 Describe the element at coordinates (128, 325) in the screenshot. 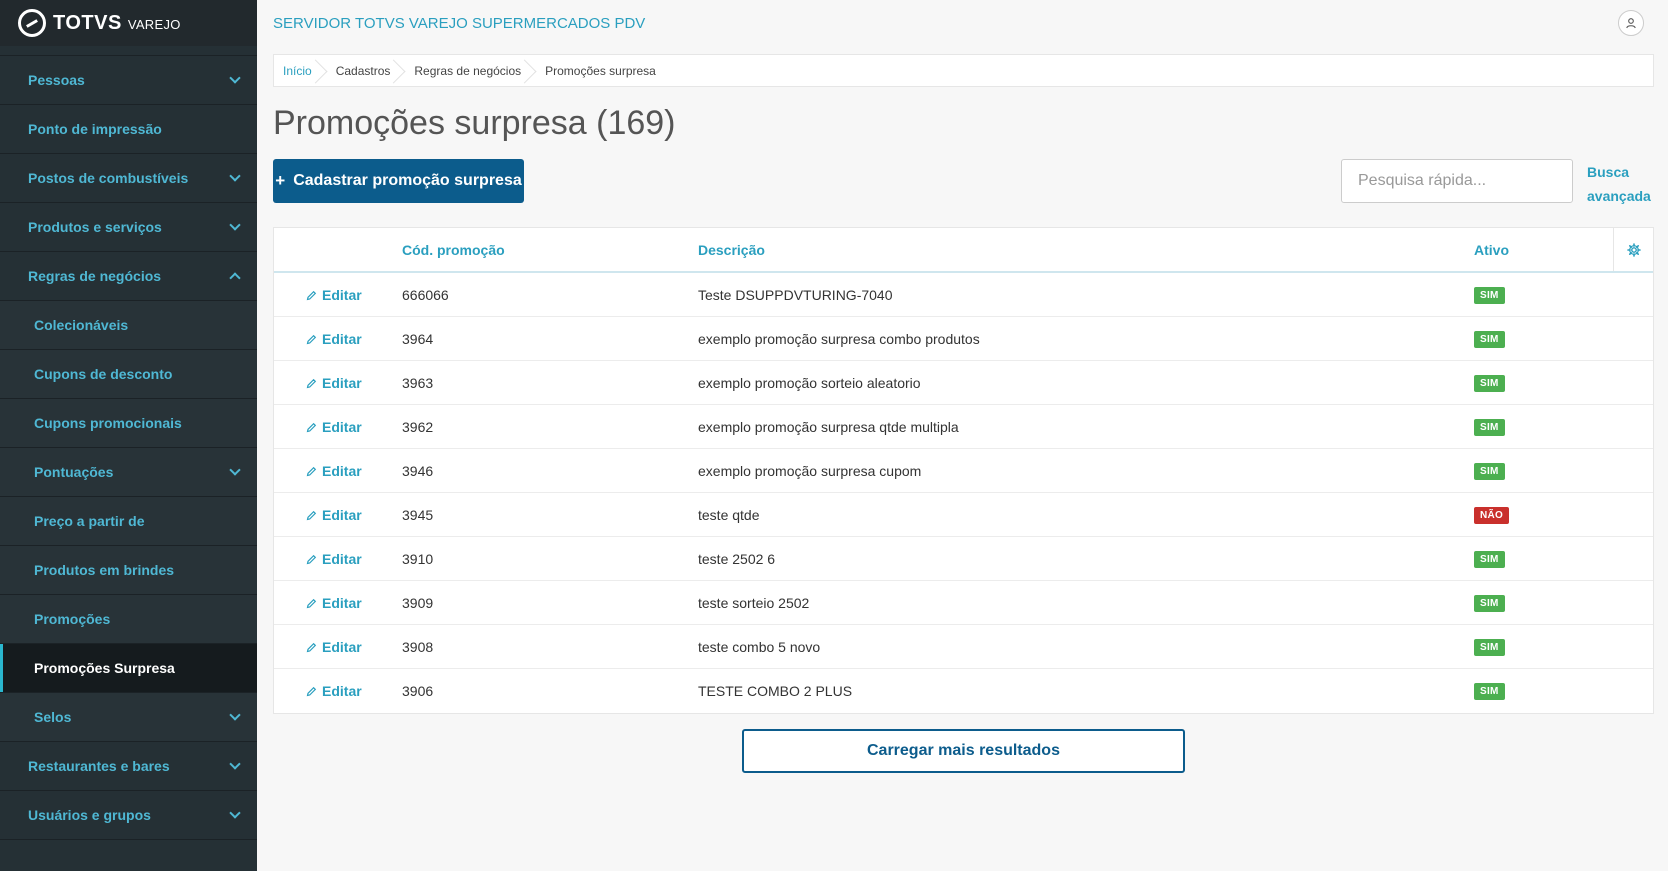

I see `sidebar-item: Colecionáveis` at that location.